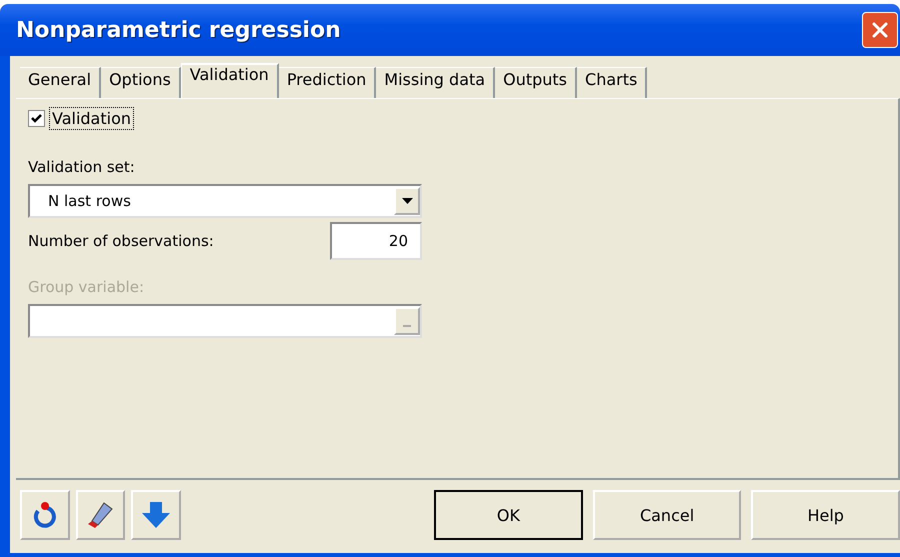  What do you see at coordinates (45, 515) in the screenshot?
I see `reset-button` at bounding box center [45, 515].